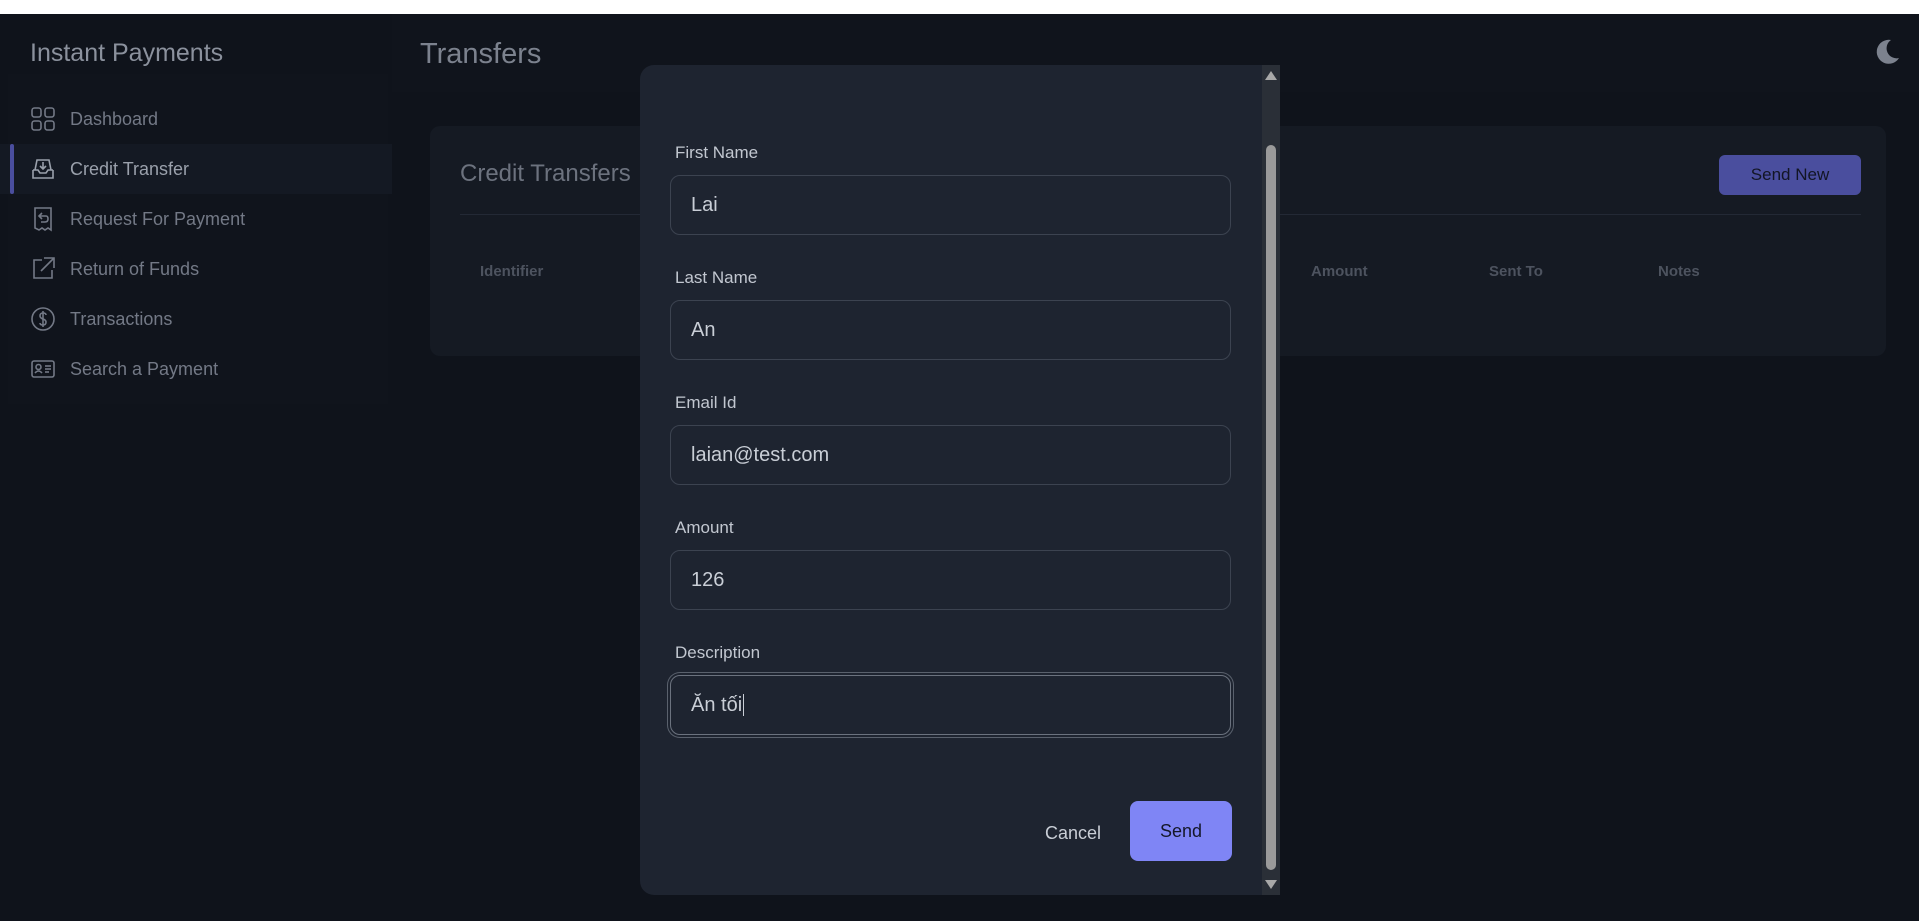 This screenshot has width=1919, height=921. What do you see at coordinates (716, 277) in the screenshot?
I see `last-name-label: Last Name` at bounding box center [716, 277].